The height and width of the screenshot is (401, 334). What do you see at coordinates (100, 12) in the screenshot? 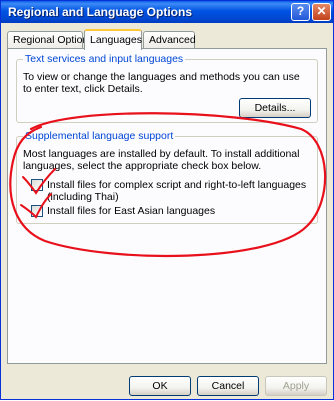
I see `window-title: Regional and Language Options` at bounding box center [100, 12].